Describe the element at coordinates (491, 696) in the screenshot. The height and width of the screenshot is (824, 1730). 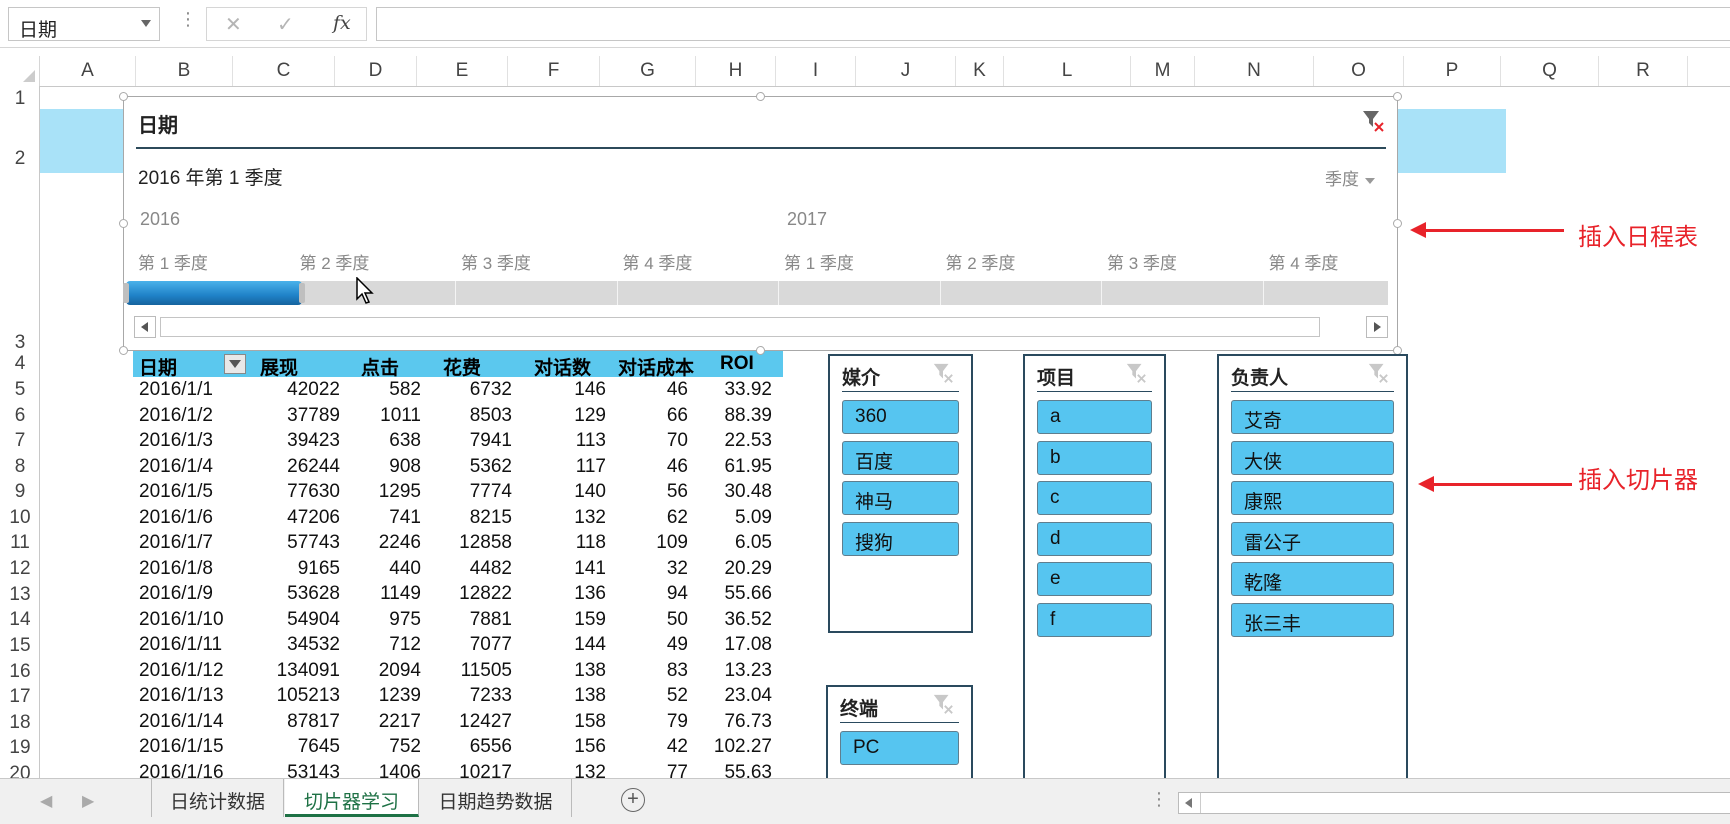
I see `table-cell: 7233` at that location.